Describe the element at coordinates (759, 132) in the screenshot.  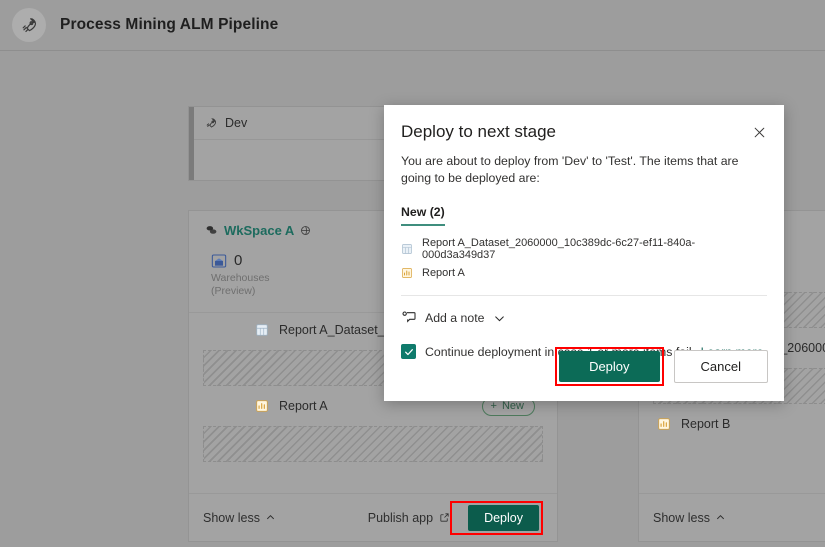
I see `close-icon` at that location.